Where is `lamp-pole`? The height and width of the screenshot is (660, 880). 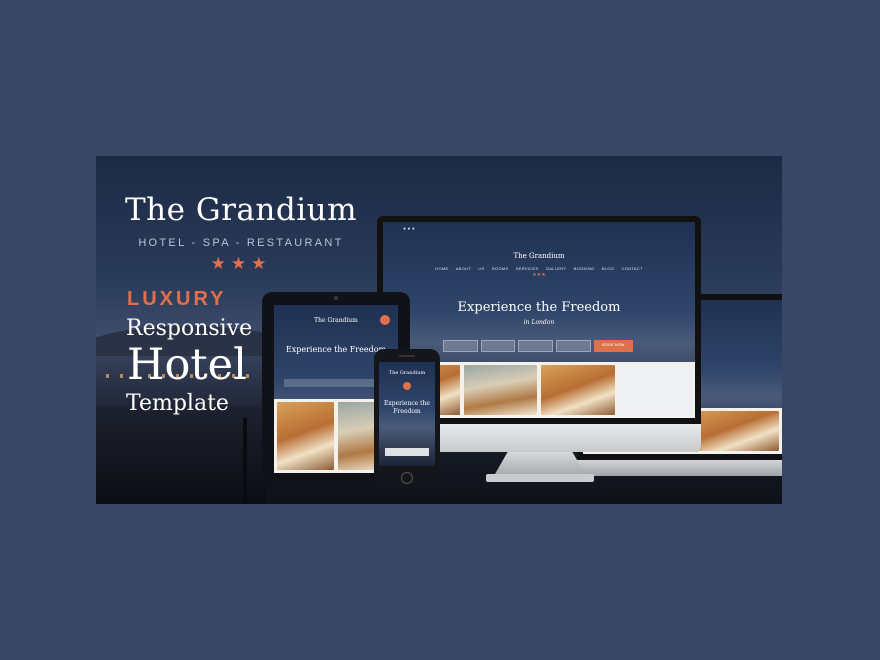 lamp-pole is located at coordinates (245, 461).